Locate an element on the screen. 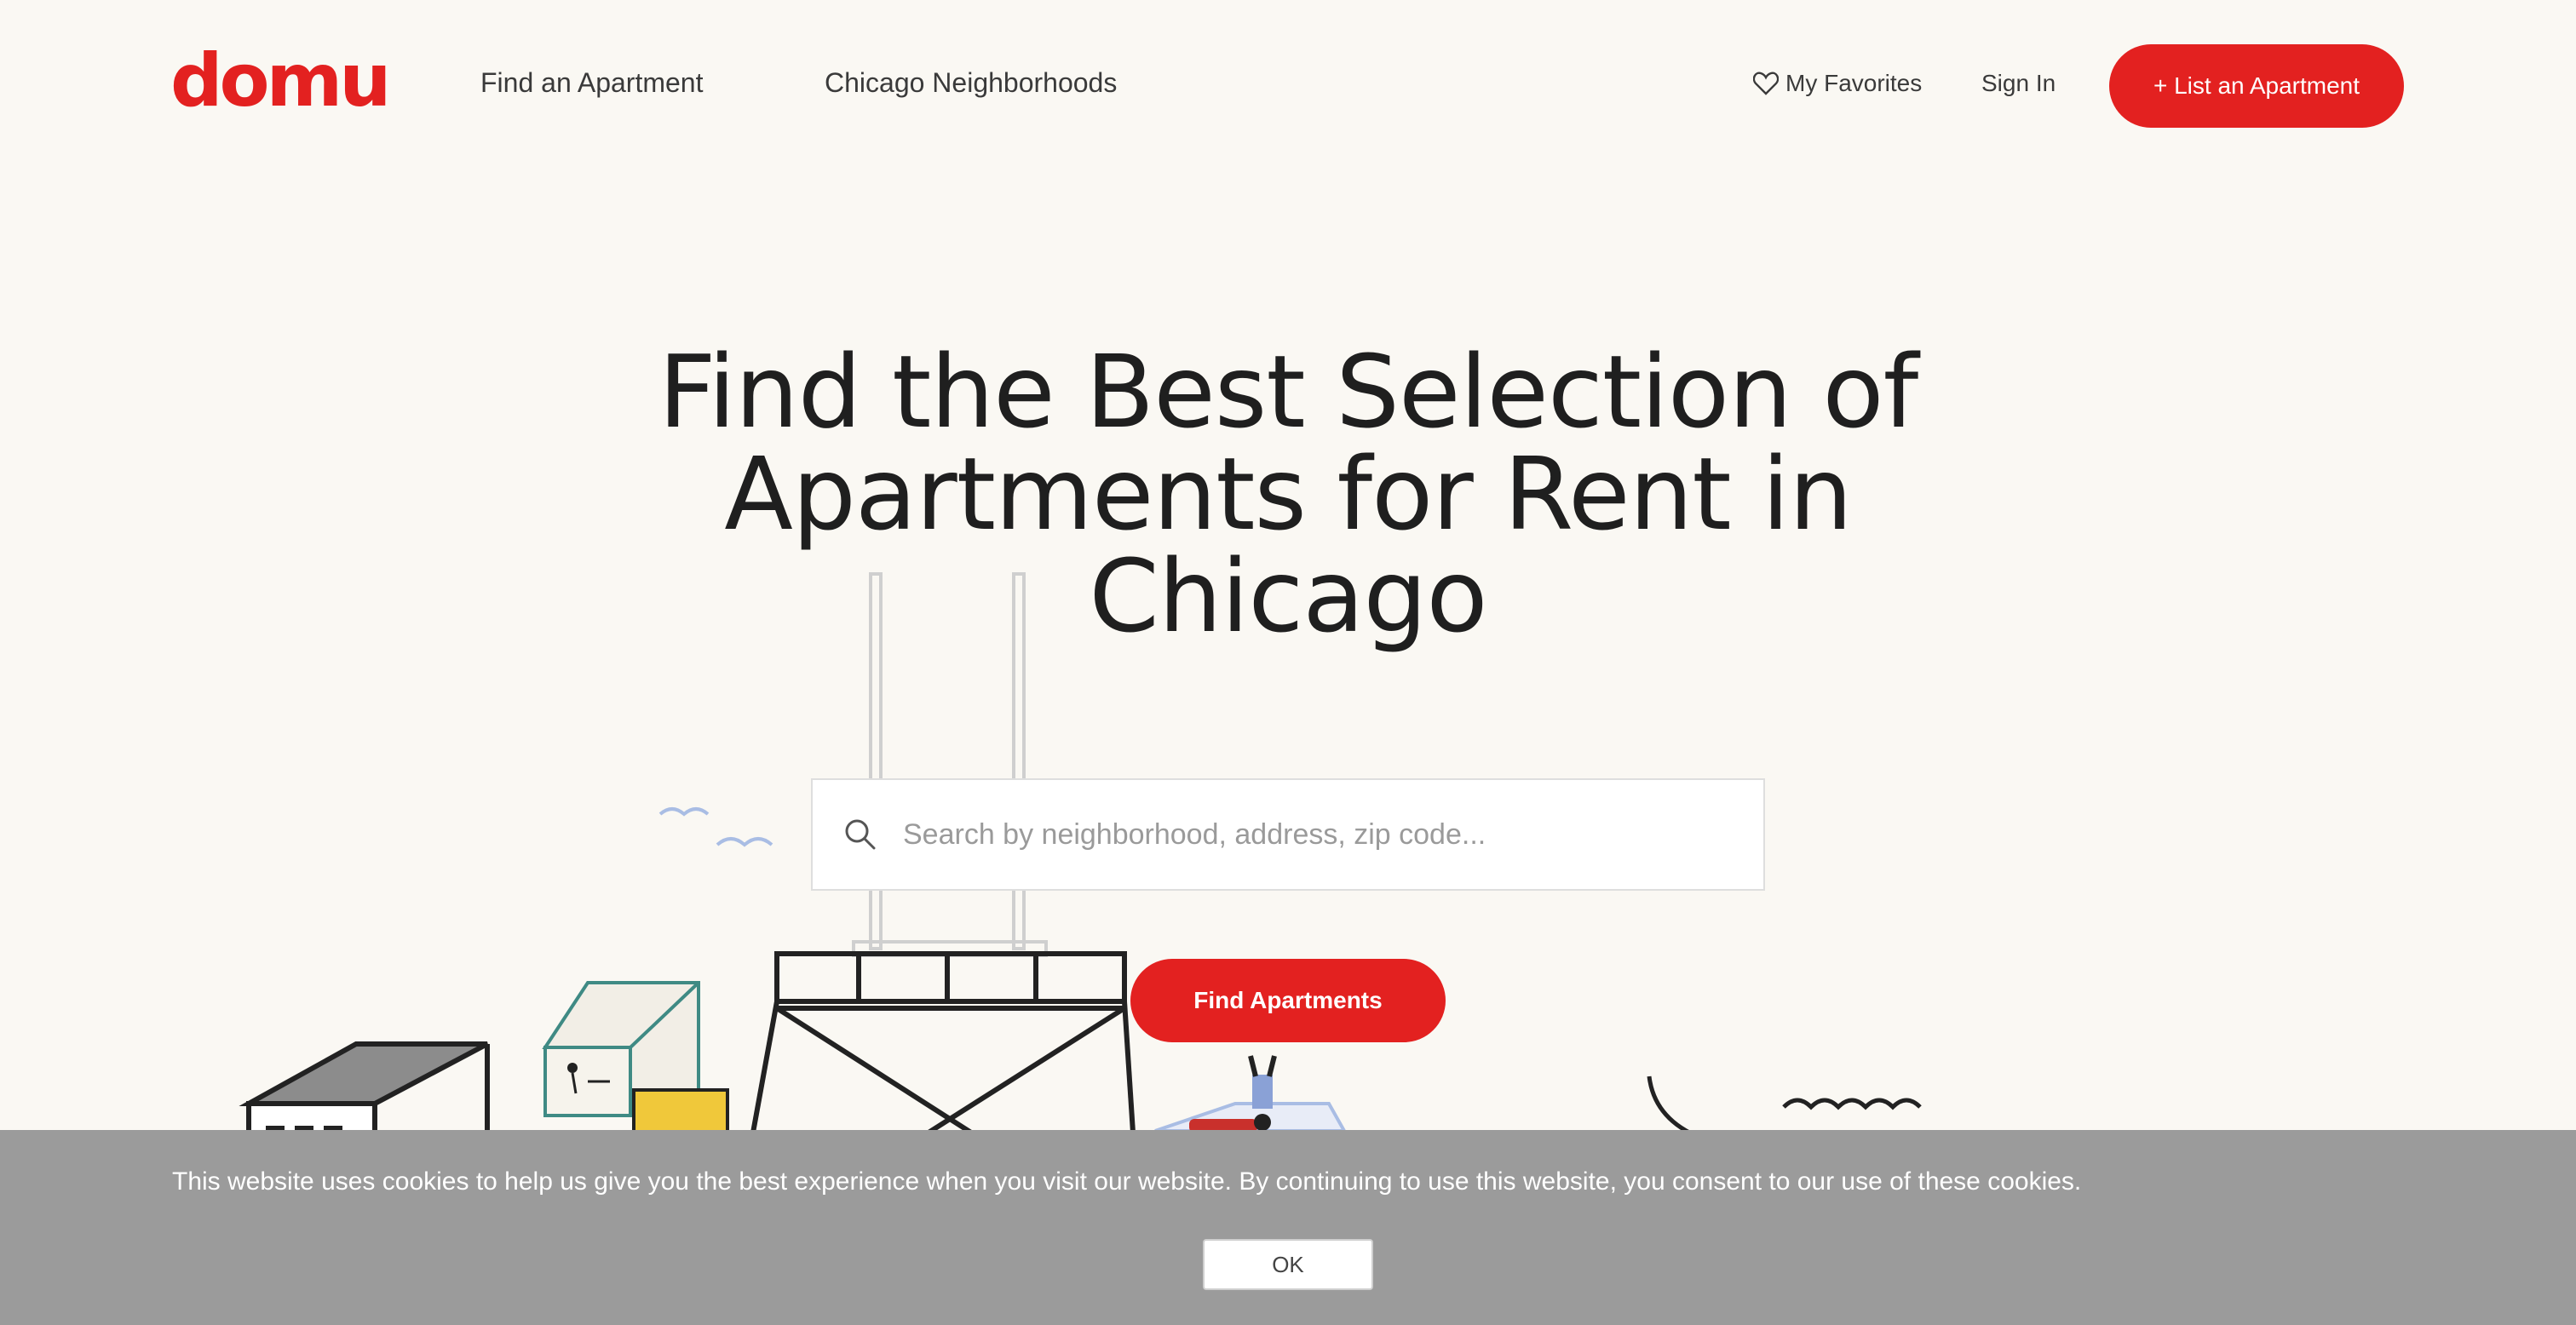  building-left is located at coordinates (365, 1090).